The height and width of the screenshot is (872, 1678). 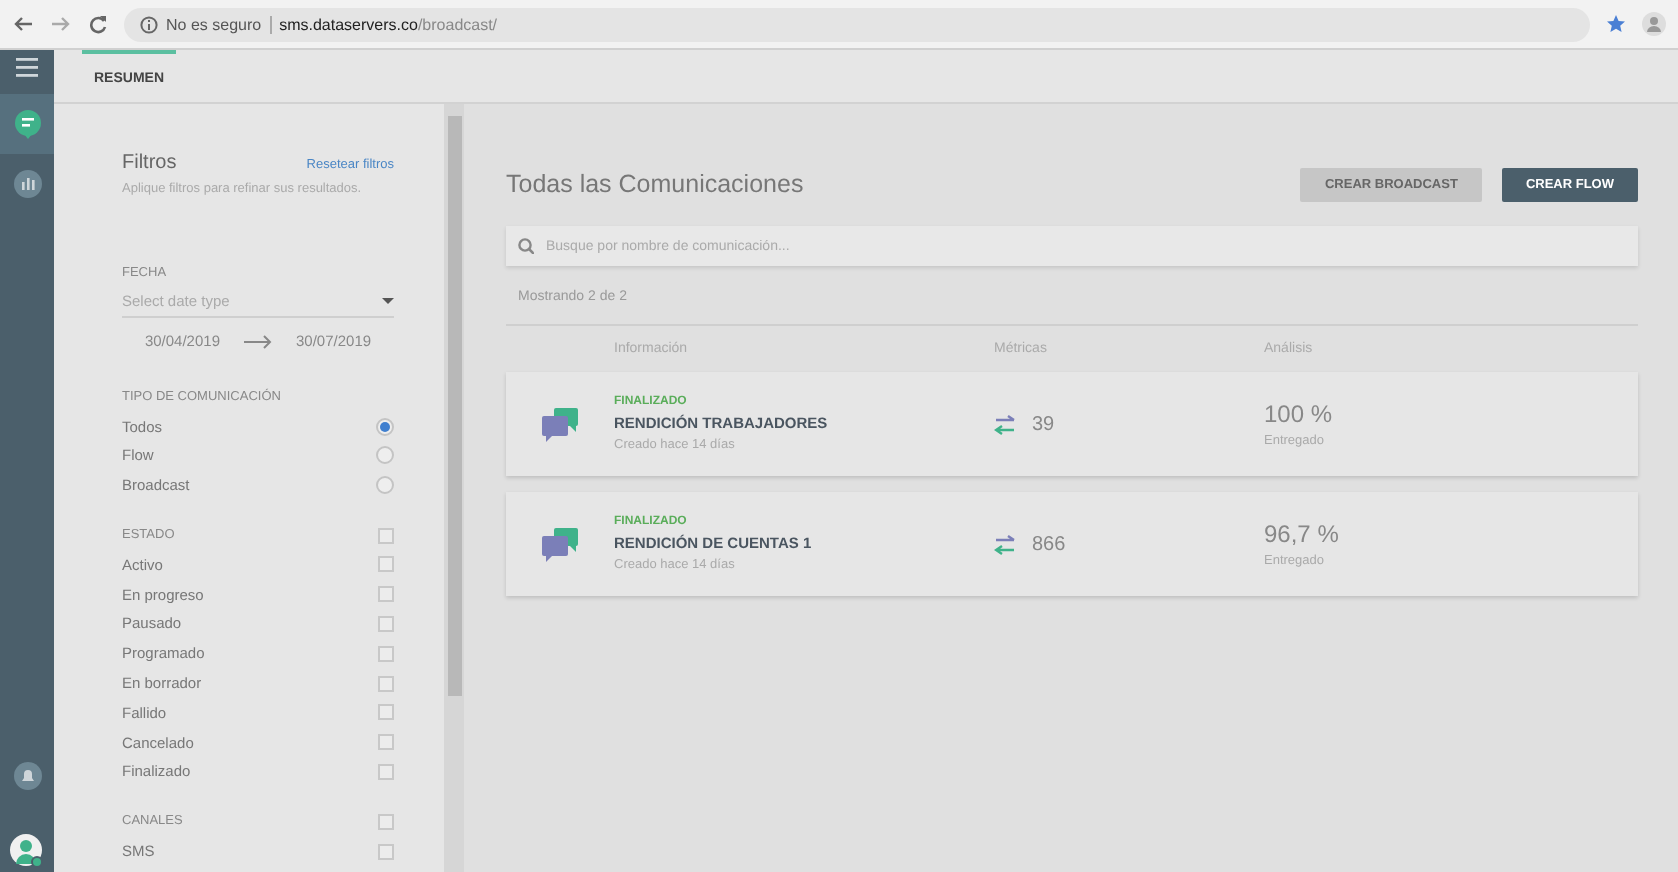 What do you see at coordinates (656, 184) in the screenshot?
I see `page-title: Todas las Comunicaciones` at bounding box center [656, 184].